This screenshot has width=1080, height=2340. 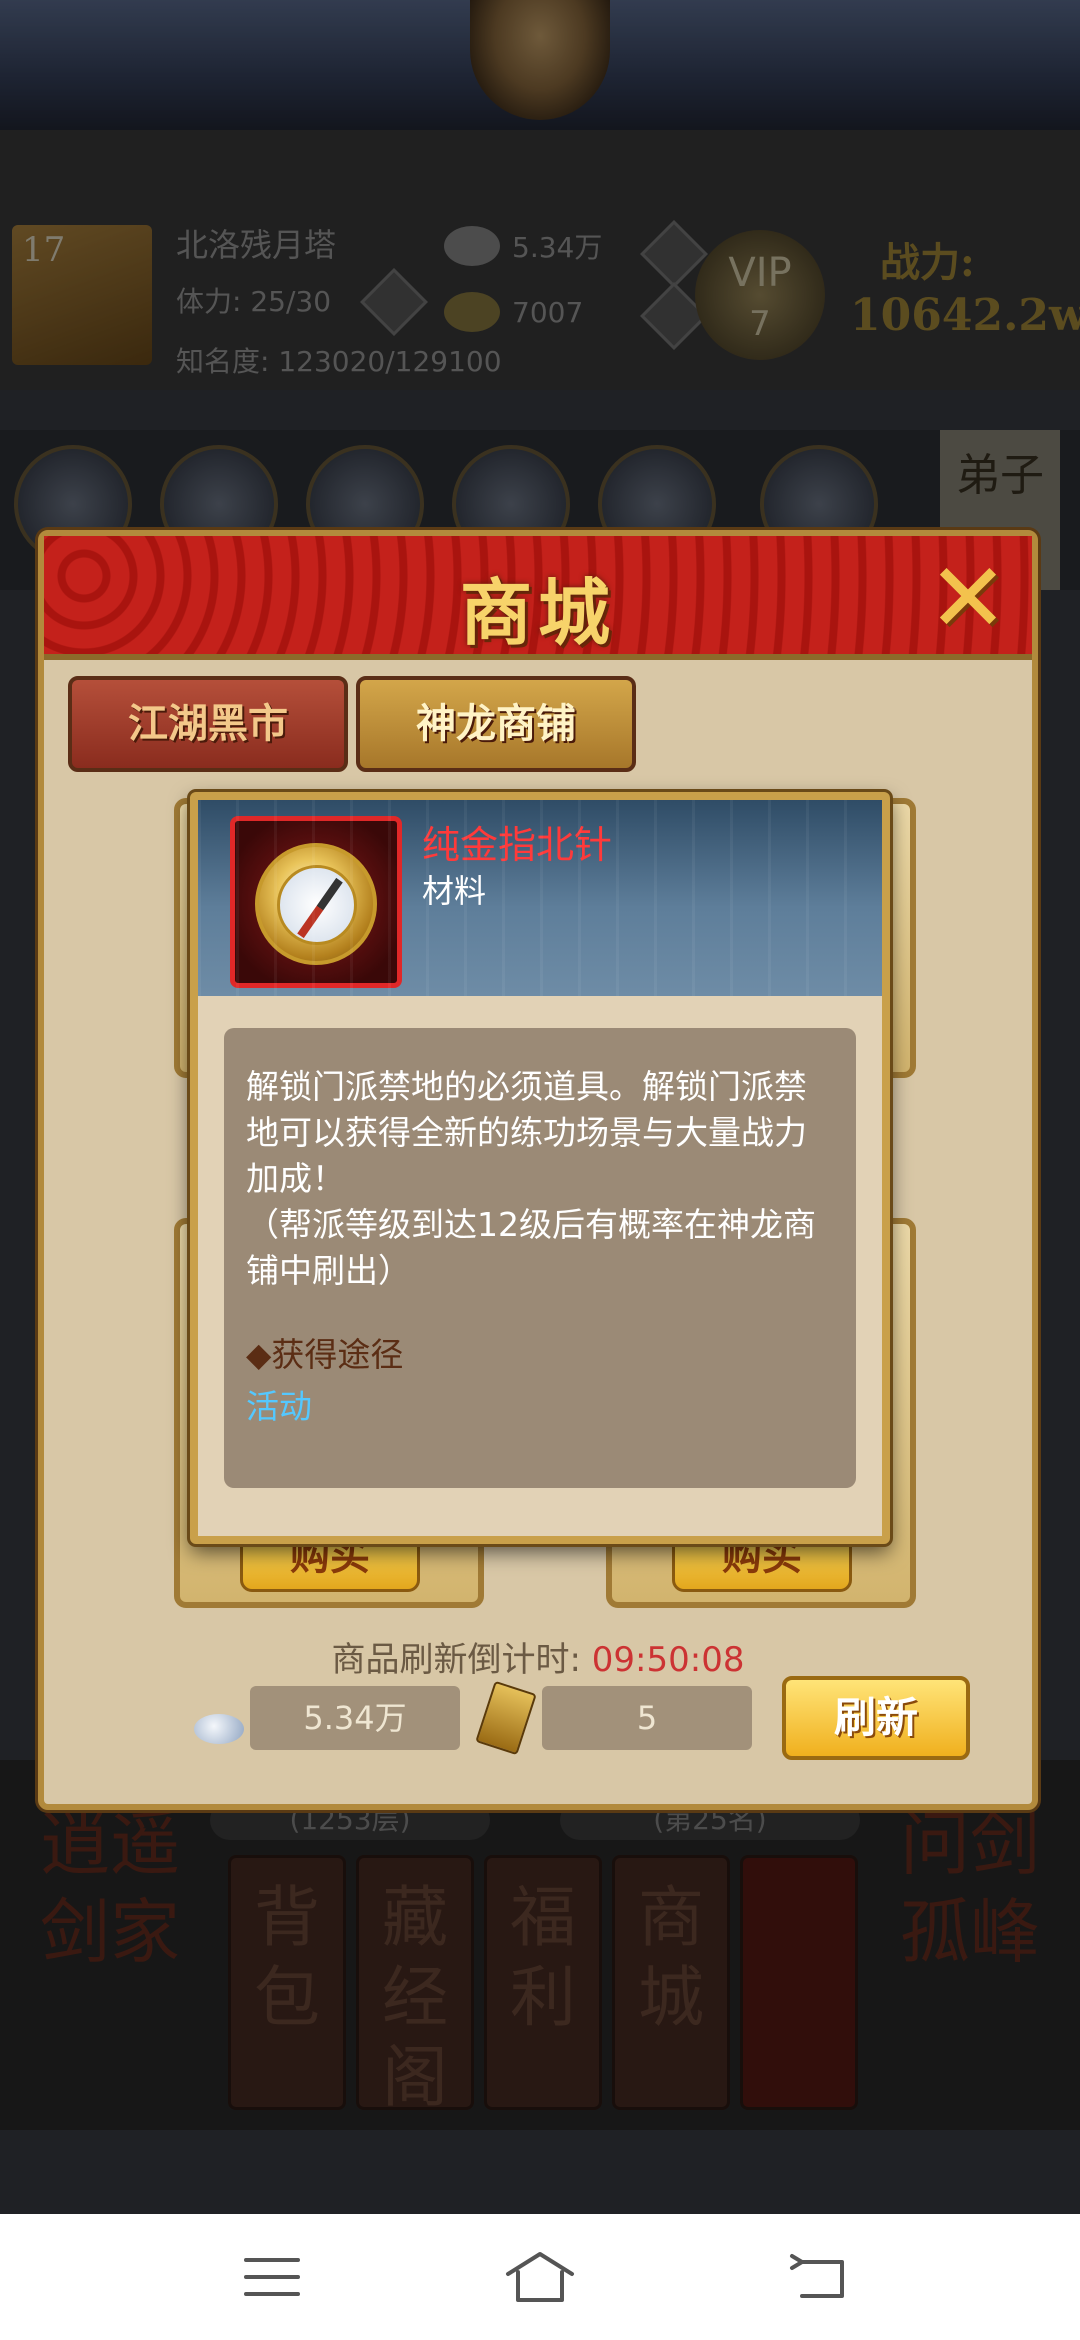 I want to click on item-name: 纯金指北针, so click(x=517, y=845).